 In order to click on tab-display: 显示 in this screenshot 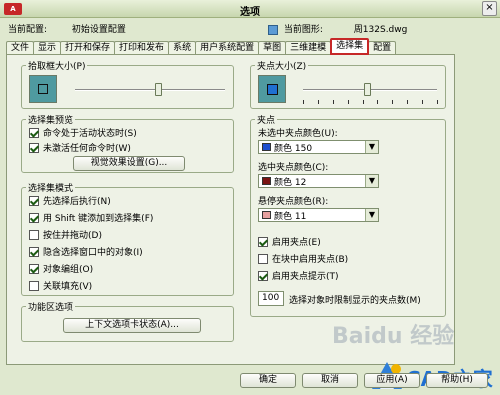, I will do `click(47, 48)`.